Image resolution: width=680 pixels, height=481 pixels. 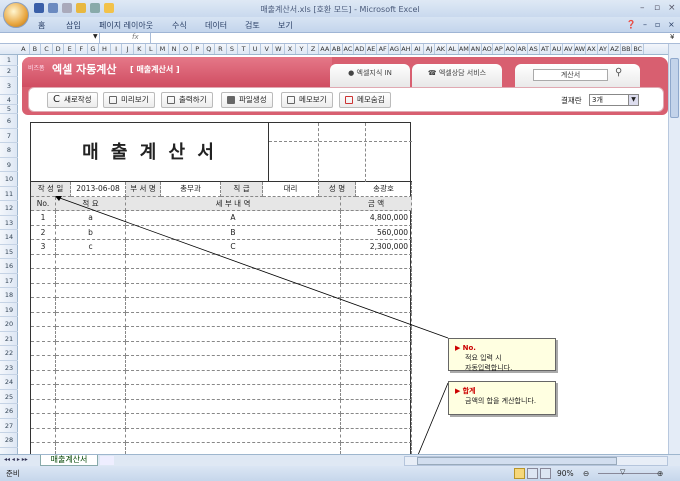 I want to click on sheet-nav-icons: ◂◂ ◂ ▸ ▸▸, so click(x=16, y=459).